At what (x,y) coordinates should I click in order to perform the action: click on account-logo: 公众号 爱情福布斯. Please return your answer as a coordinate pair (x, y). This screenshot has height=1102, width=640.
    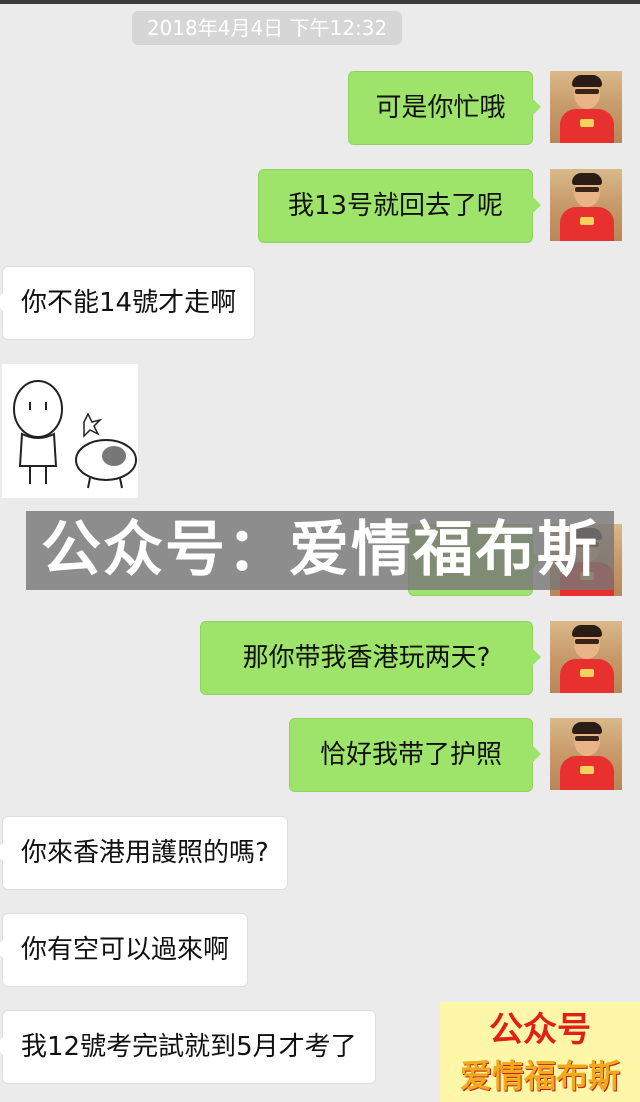
    Looking at the image, I should click on (540, 1052).